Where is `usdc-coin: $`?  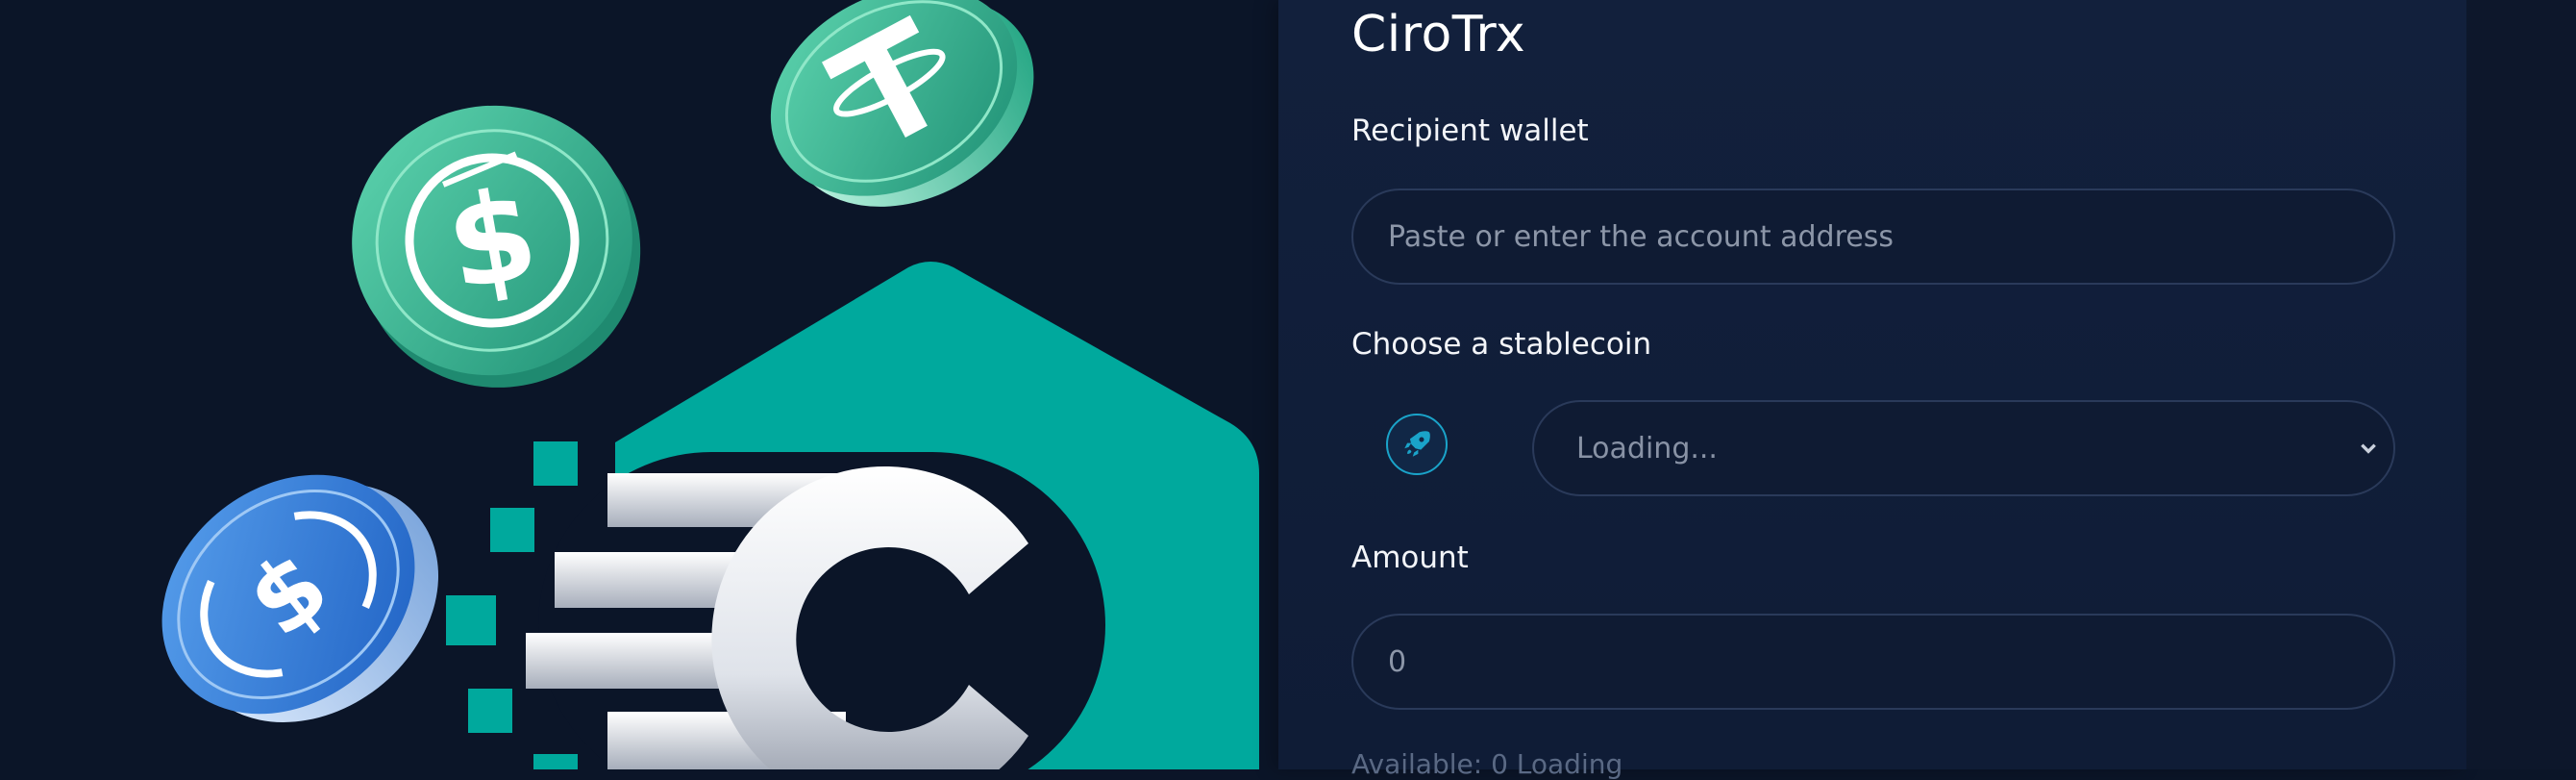 usdc-coin: $ is located at coordinates (300, 598).